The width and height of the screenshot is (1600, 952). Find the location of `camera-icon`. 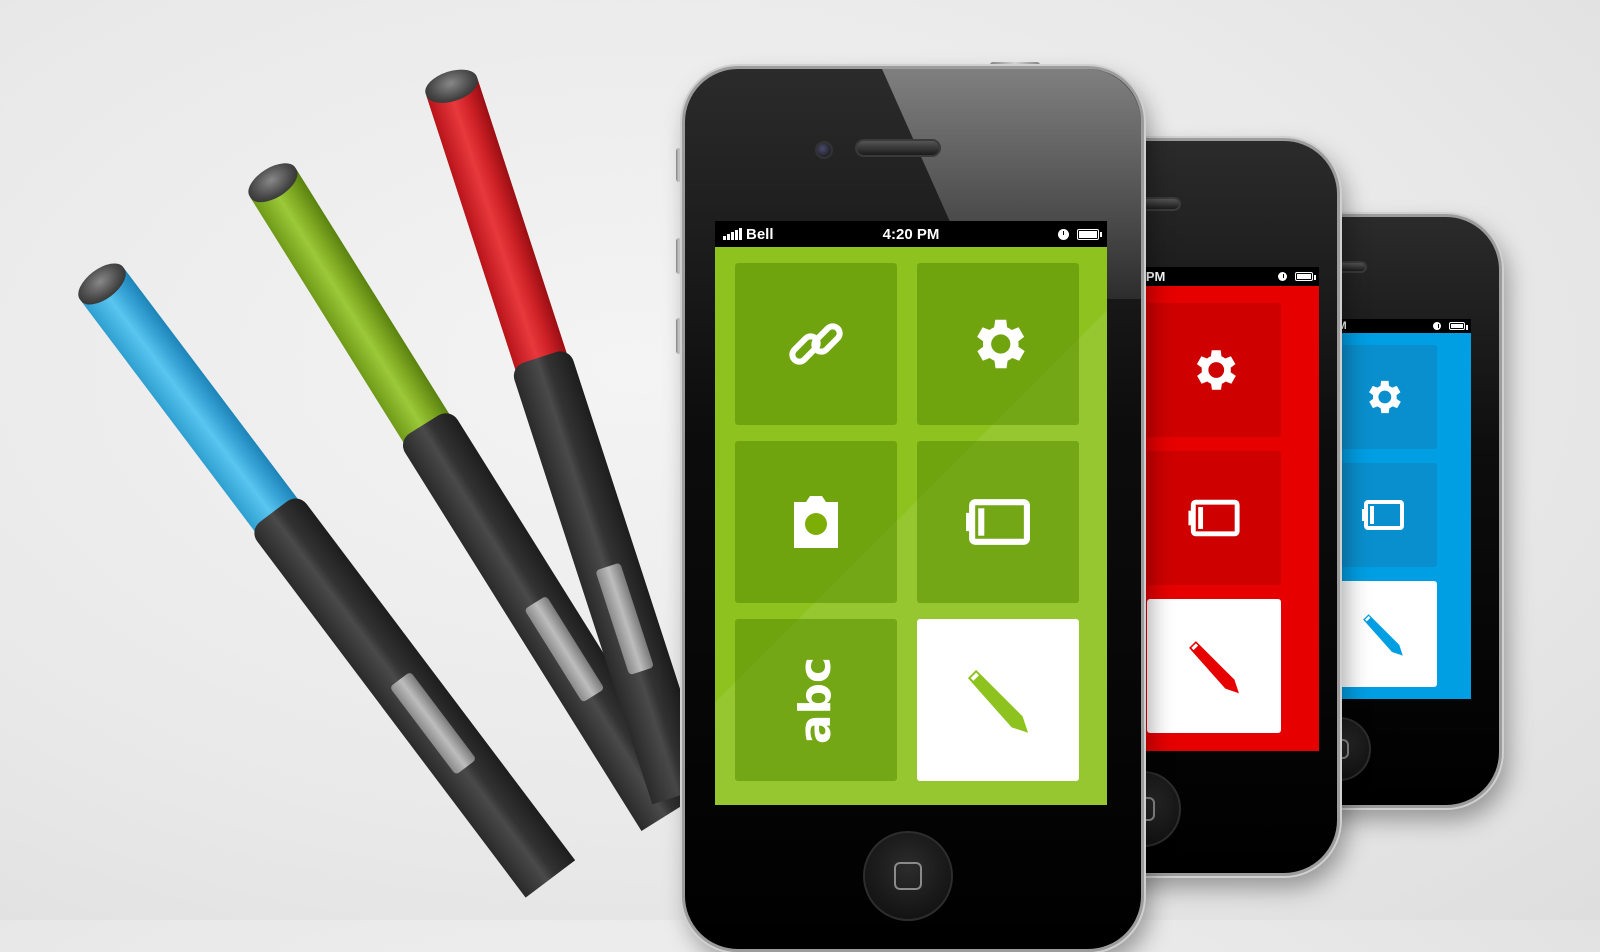

camera-icon is located at coordinates (816, 522).